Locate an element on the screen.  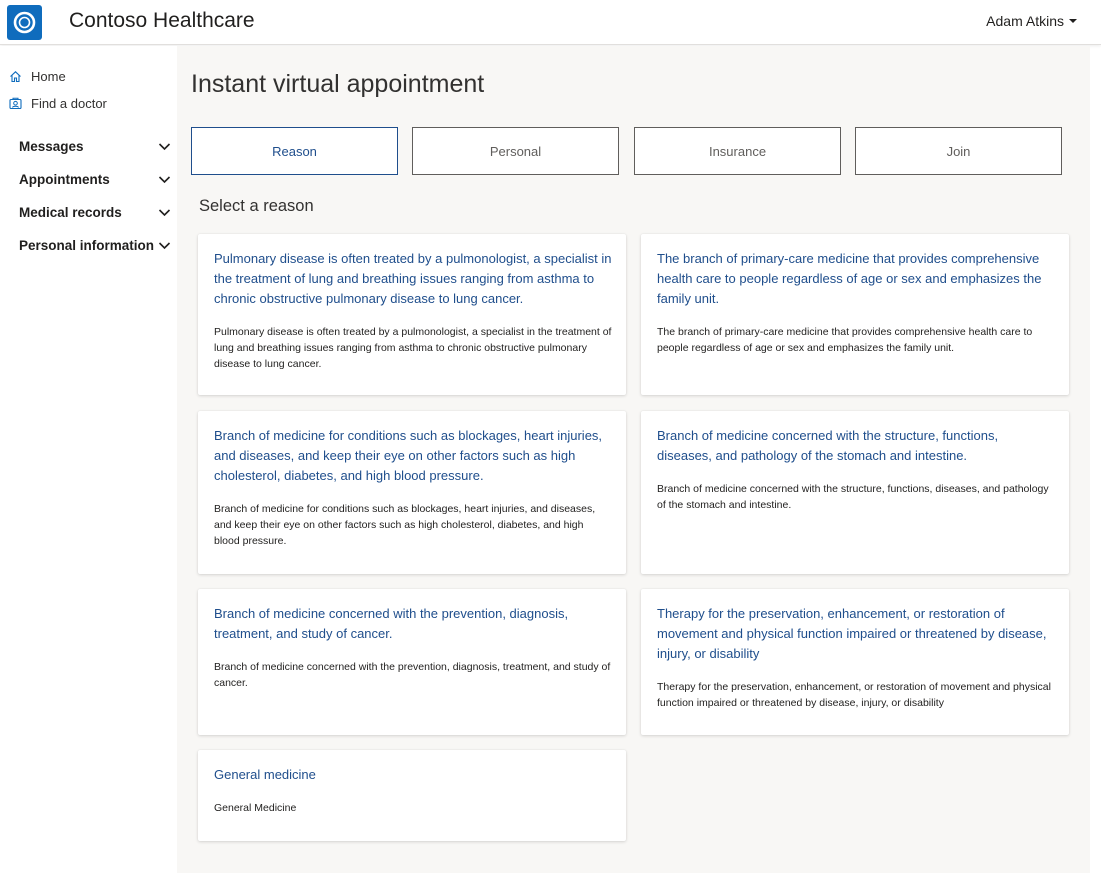
sidebar-group-personal-information: Personal information is located at coordinates (95, 245).